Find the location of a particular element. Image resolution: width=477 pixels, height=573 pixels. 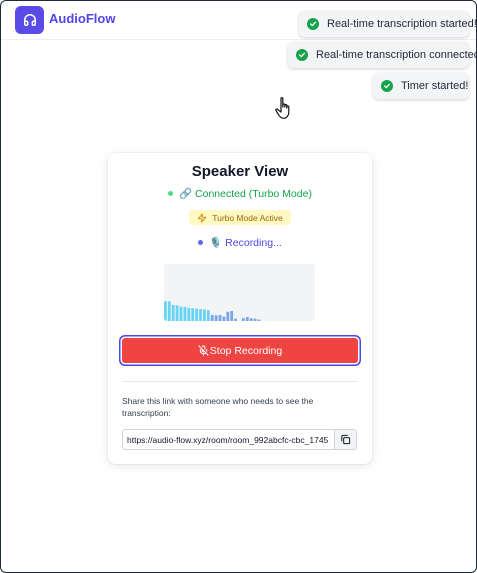

toast-text: Real-time transcription started! is located at coordinates (402, 24).